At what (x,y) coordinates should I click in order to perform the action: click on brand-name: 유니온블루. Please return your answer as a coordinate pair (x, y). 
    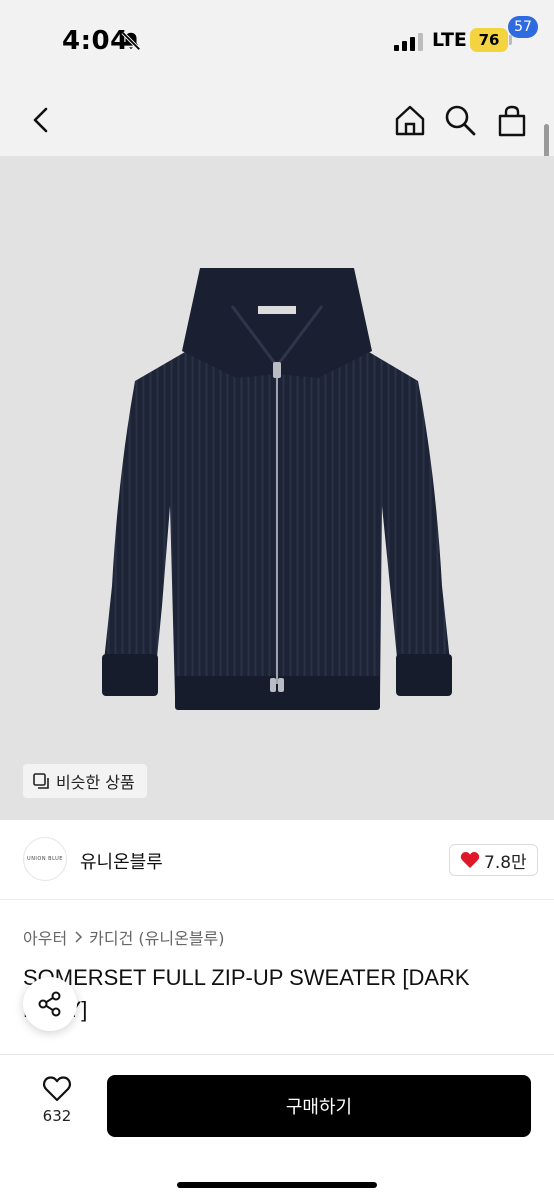
    Looking at the image, I should click on (121, 861).